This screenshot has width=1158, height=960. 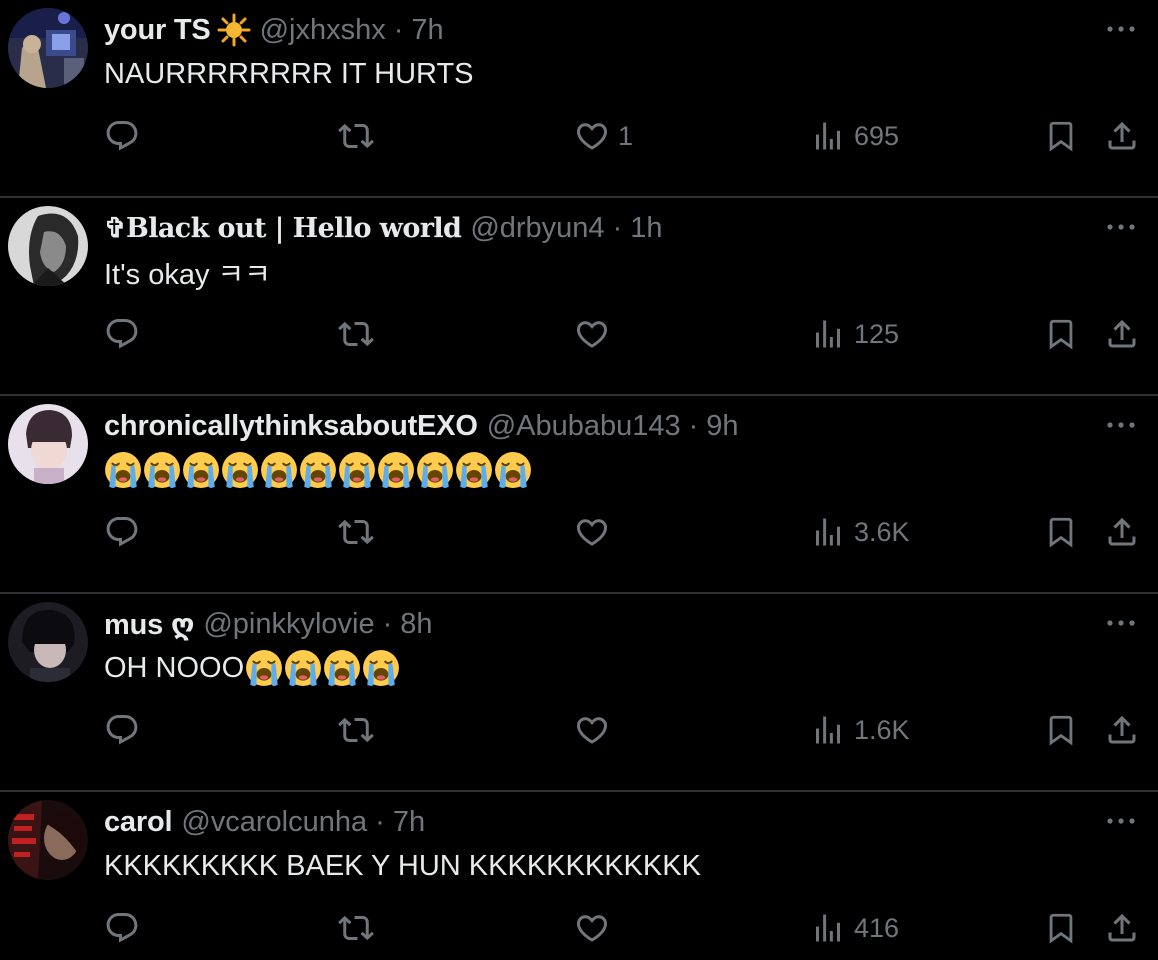 I want to click on action-bar: 3.6K, so click(x=579, y=532).